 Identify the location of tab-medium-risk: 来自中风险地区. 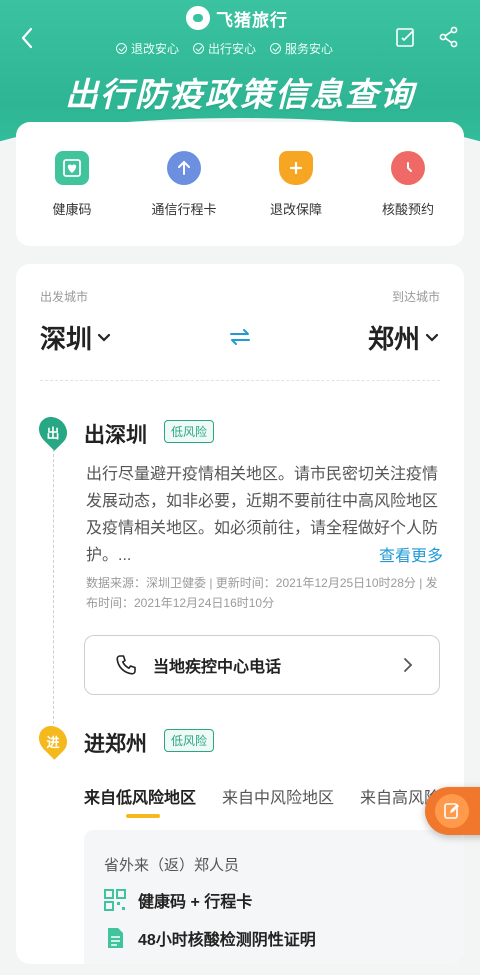
(278, 796).